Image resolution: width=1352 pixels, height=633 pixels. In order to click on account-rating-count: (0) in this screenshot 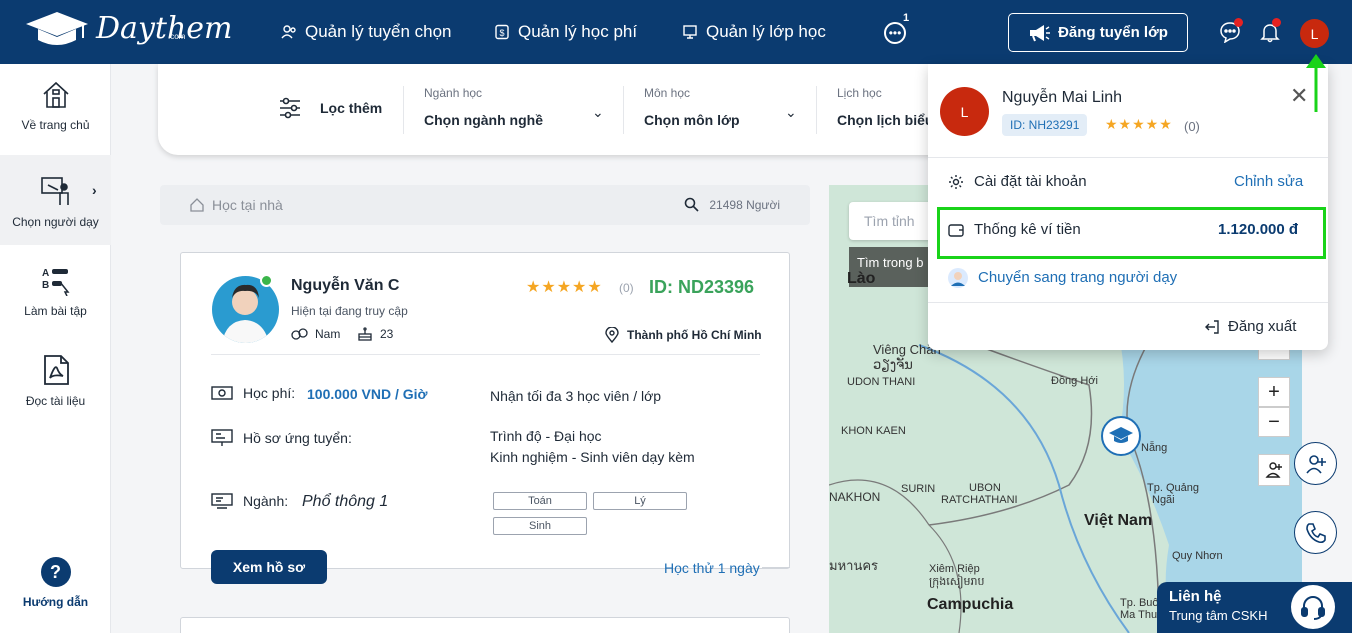, I will do `click(1192, 126)`.